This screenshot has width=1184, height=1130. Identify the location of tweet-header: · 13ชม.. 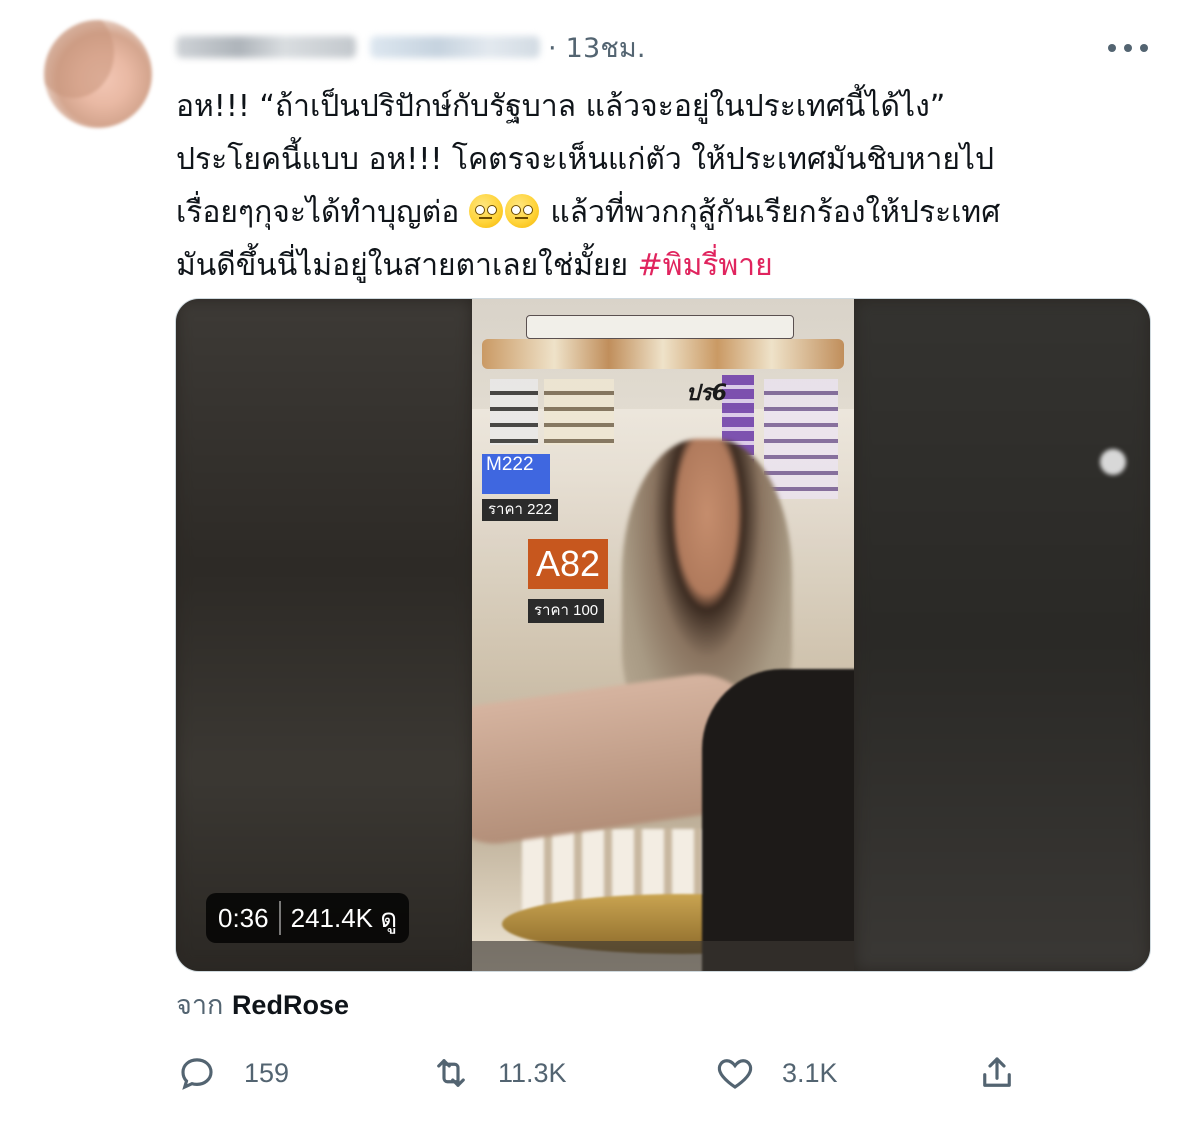
(411, 47).